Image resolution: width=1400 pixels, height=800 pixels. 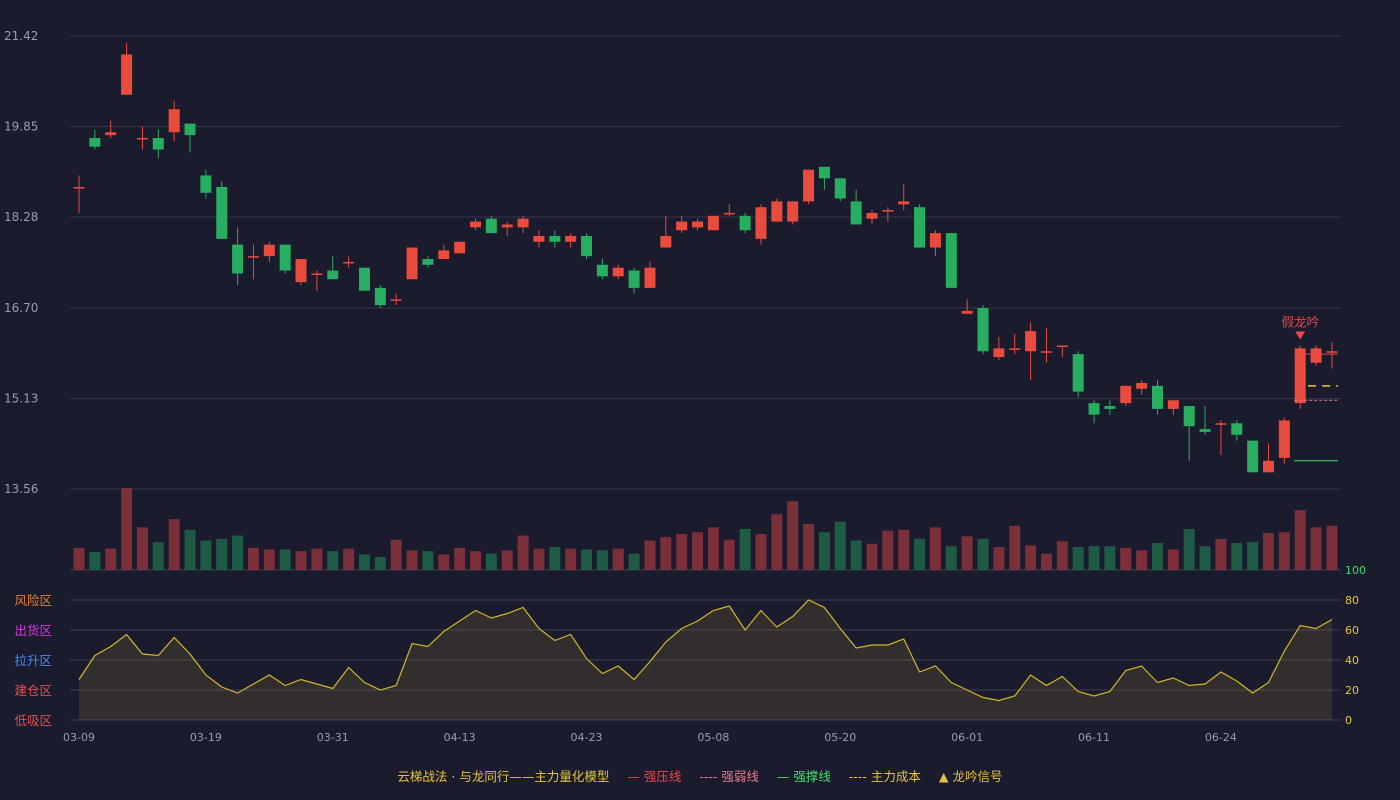 What do you see at coordinates (33, 660) in the screenshot?
I see `zone-label: 拉升区` at bounding box center [33, 660].